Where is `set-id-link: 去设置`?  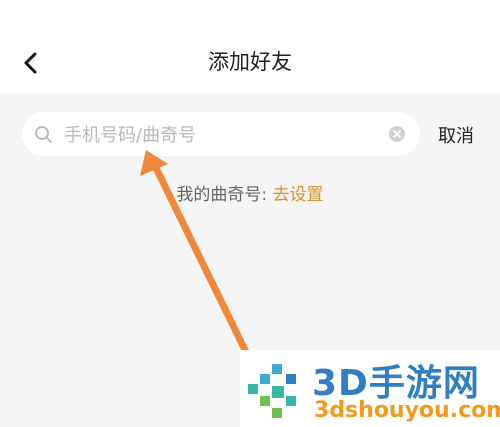
set-id-link: 去设置 is located at coordinates (298, 195).